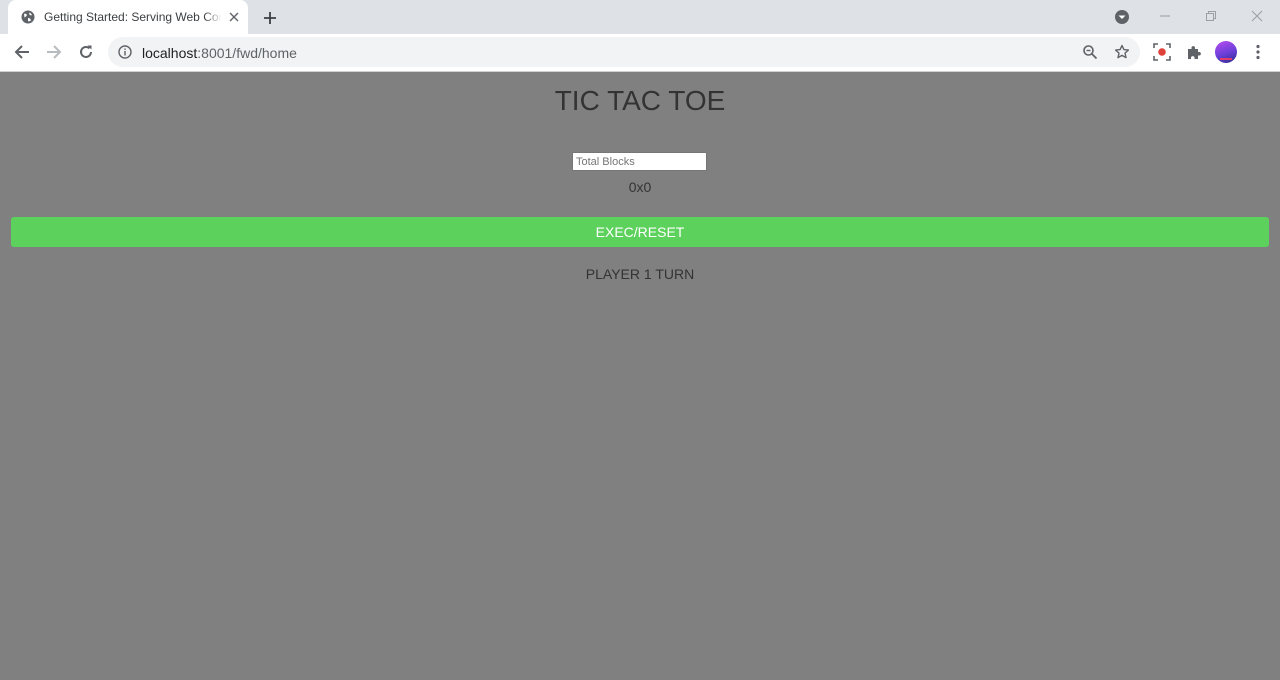  What do you see at coordinates (132, 17) in the screenshot?
I see `tab-title: Getting Started: Serving Web Content` at bounding box center [132, 17].